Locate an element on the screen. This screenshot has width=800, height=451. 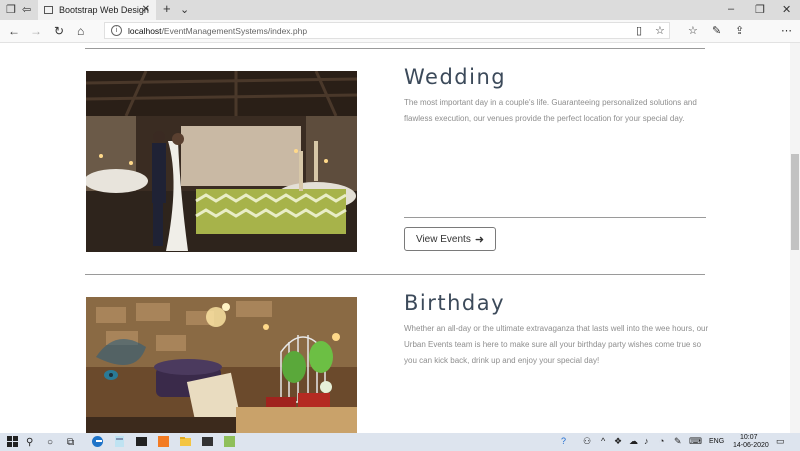
wedding-photo is located at coordinates (221, 161).